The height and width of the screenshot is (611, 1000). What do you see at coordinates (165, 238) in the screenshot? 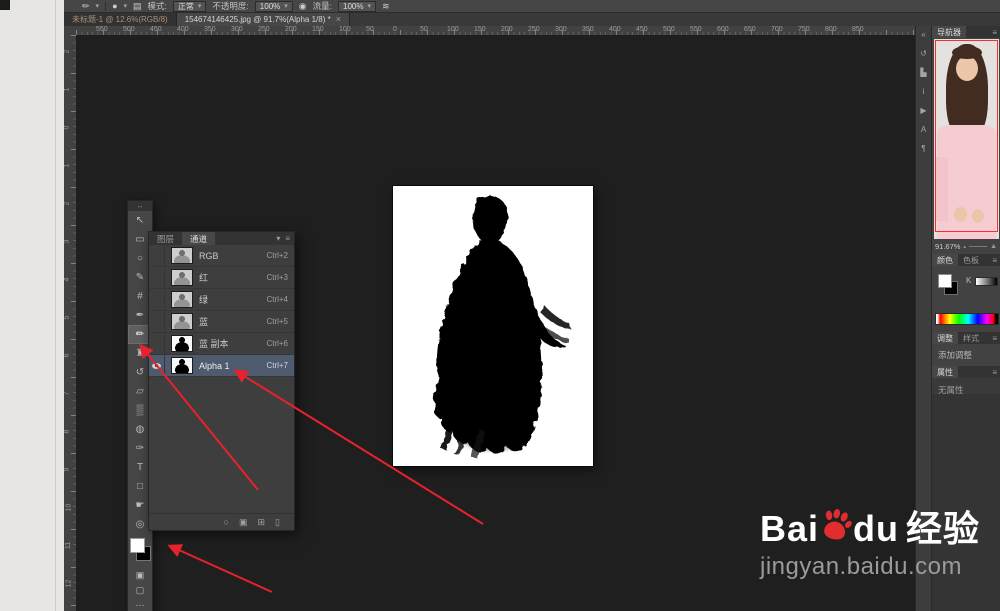
I see `tab-layers: 图层` at bounding box center [165, 238].